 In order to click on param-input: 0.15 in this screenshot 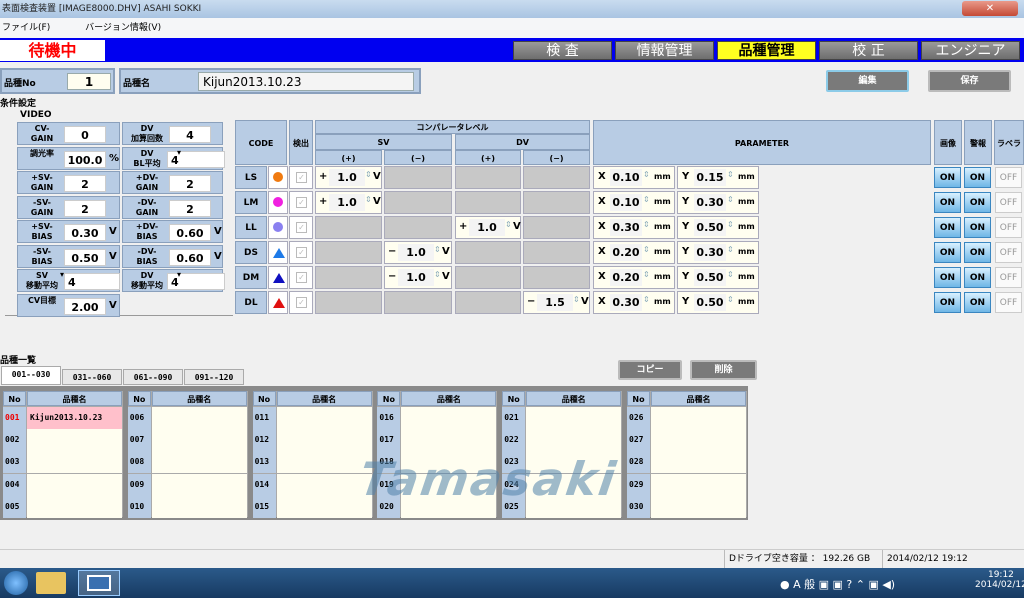, I will do `click(710, 177)`.